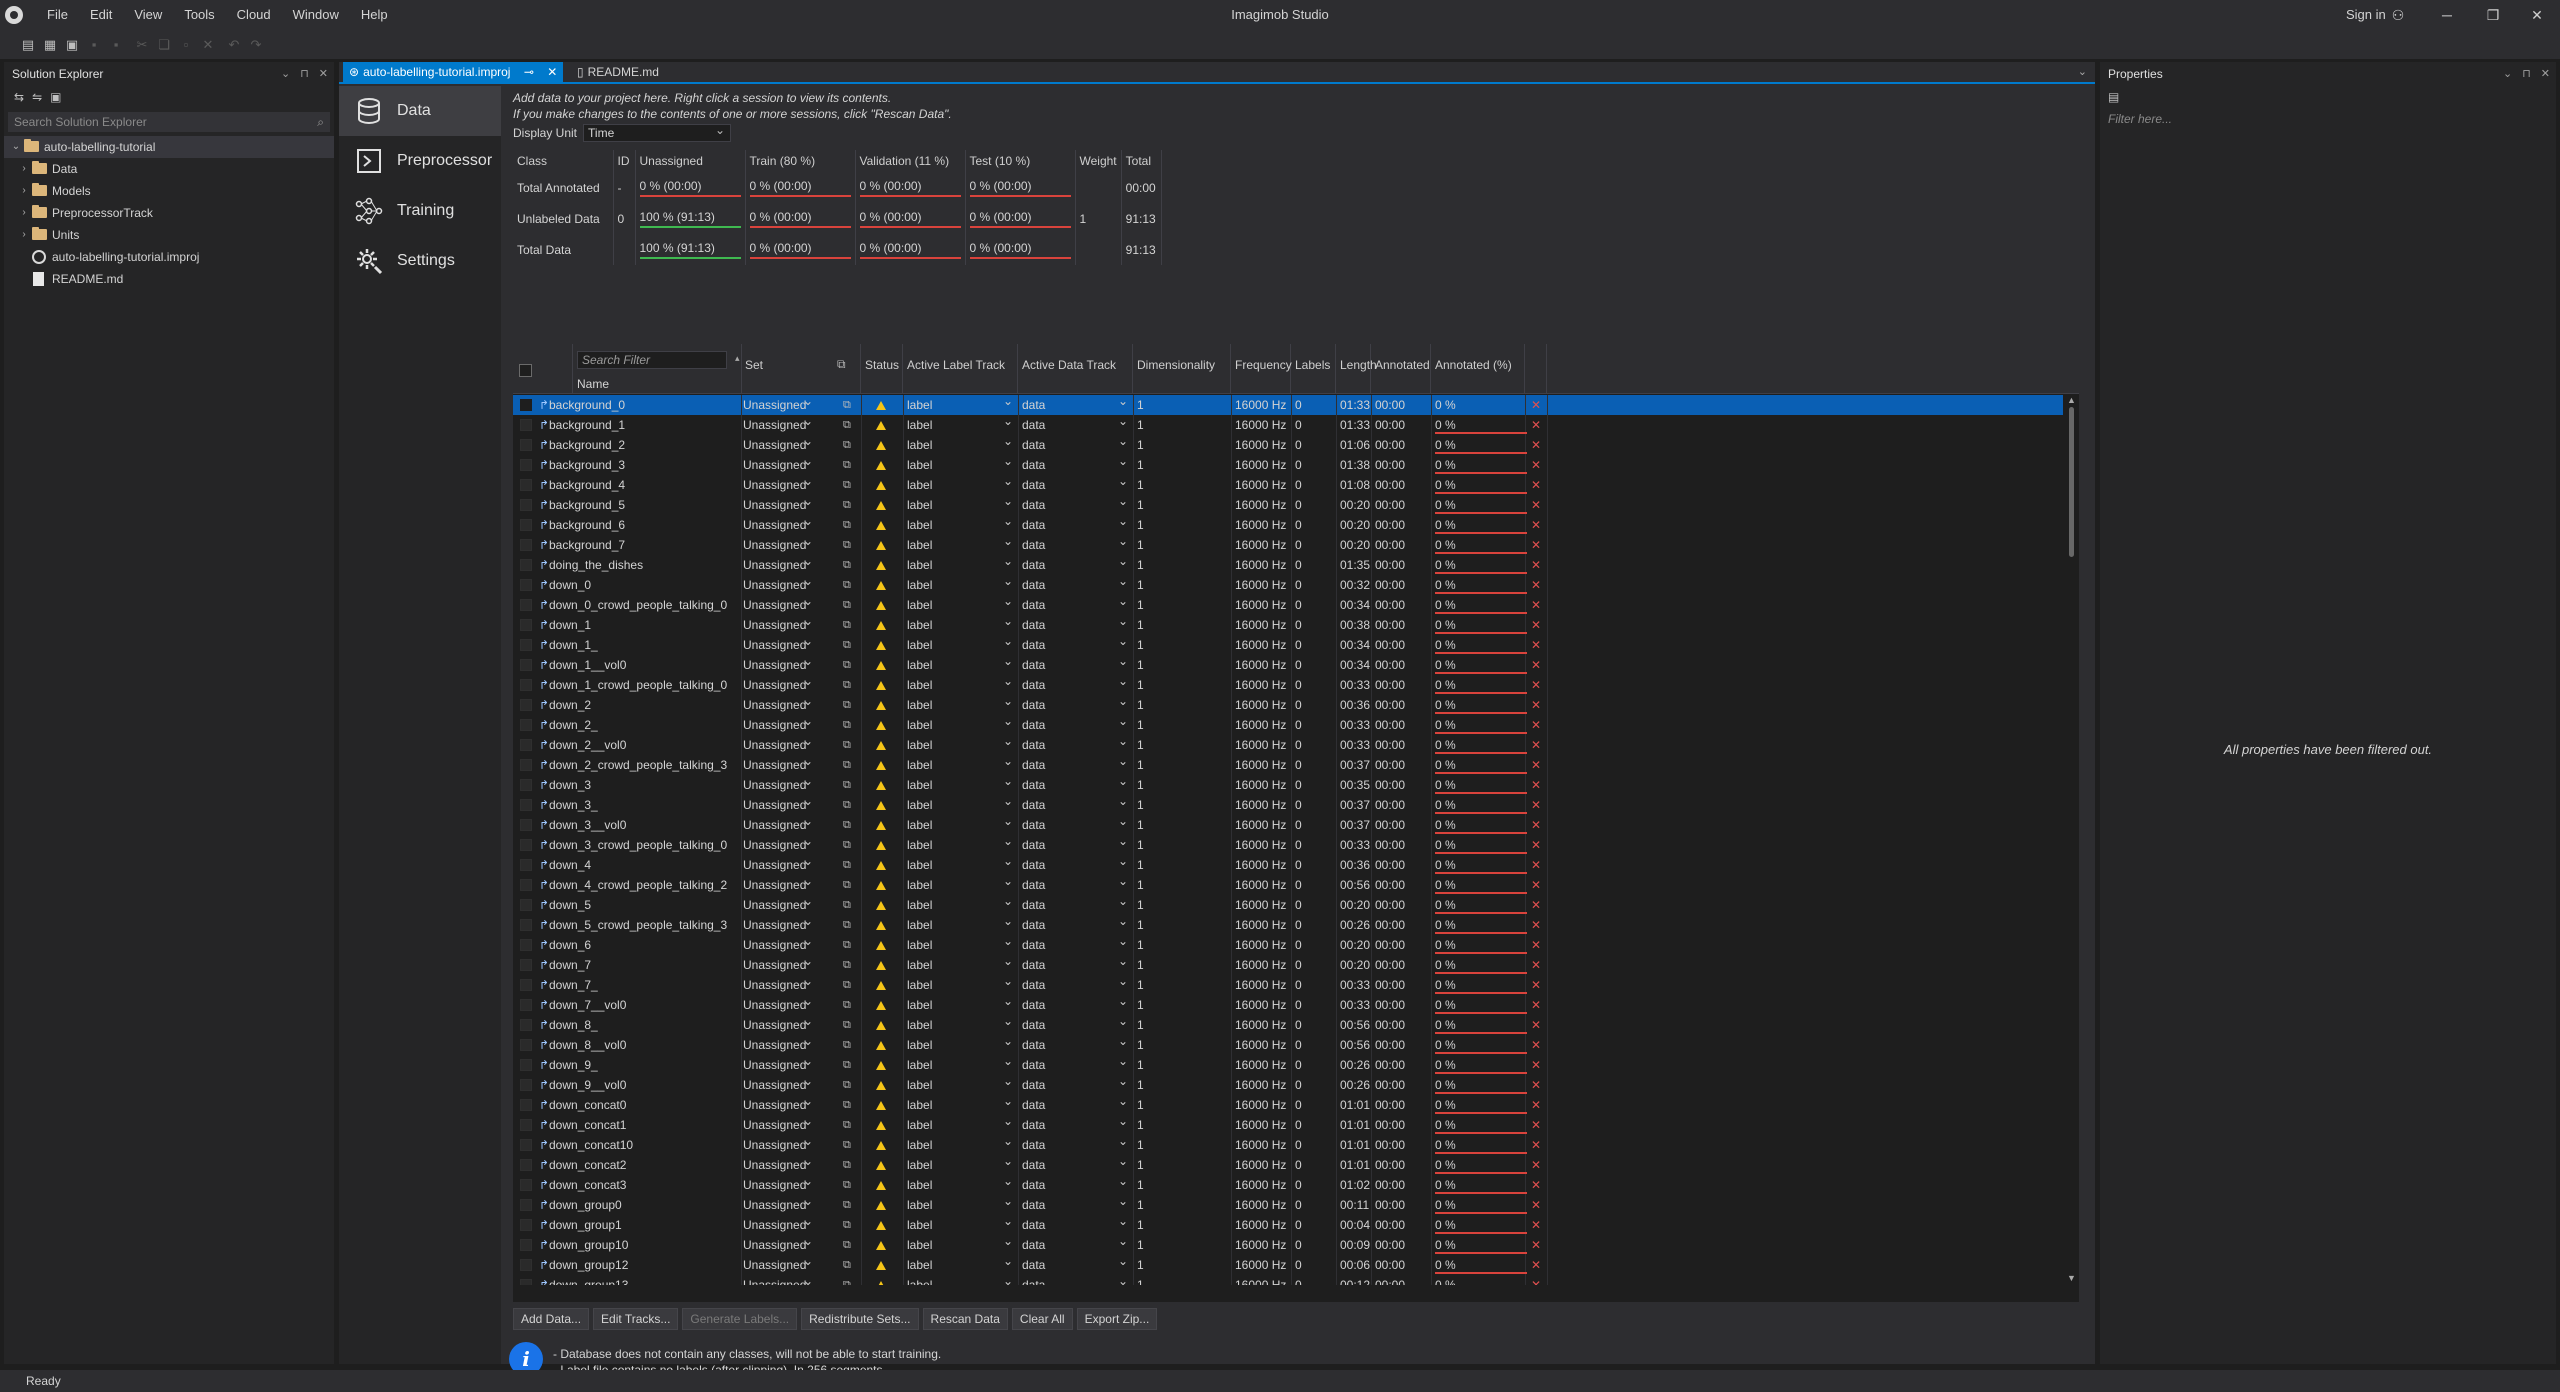  What do you see at coordinates (2082, 72) in the screenshot?
I see `tab-list-dropdown-icon: ⌄` at bounding box center [2082, 72].